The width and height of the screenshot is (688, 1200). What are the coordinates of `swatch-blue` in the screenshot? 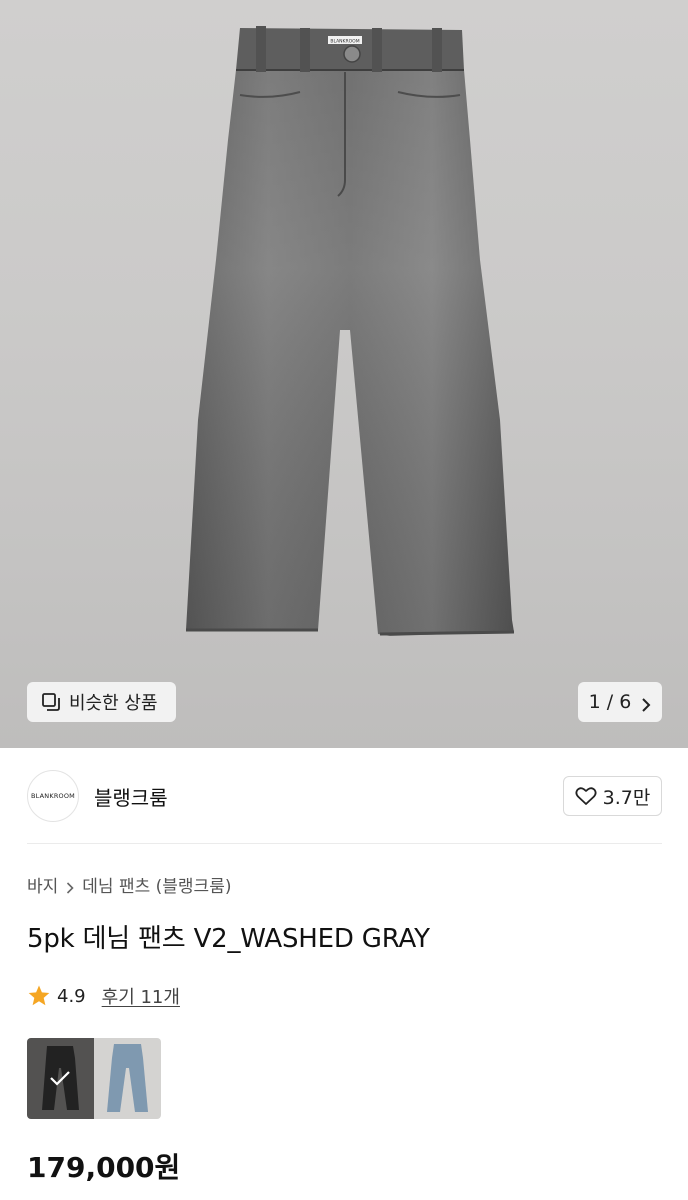 It's located at (127, 1078).